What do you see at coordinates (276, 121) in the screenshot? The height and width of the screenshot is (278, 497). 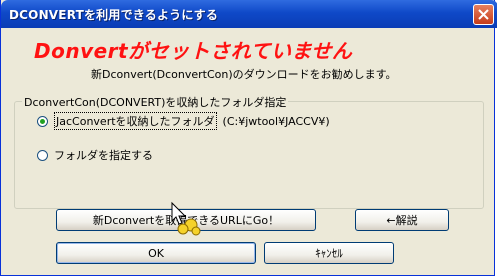 I see `folder-path-text: (C:¥jwtool¥JACCV¥)` at bounding box center [276, 121].